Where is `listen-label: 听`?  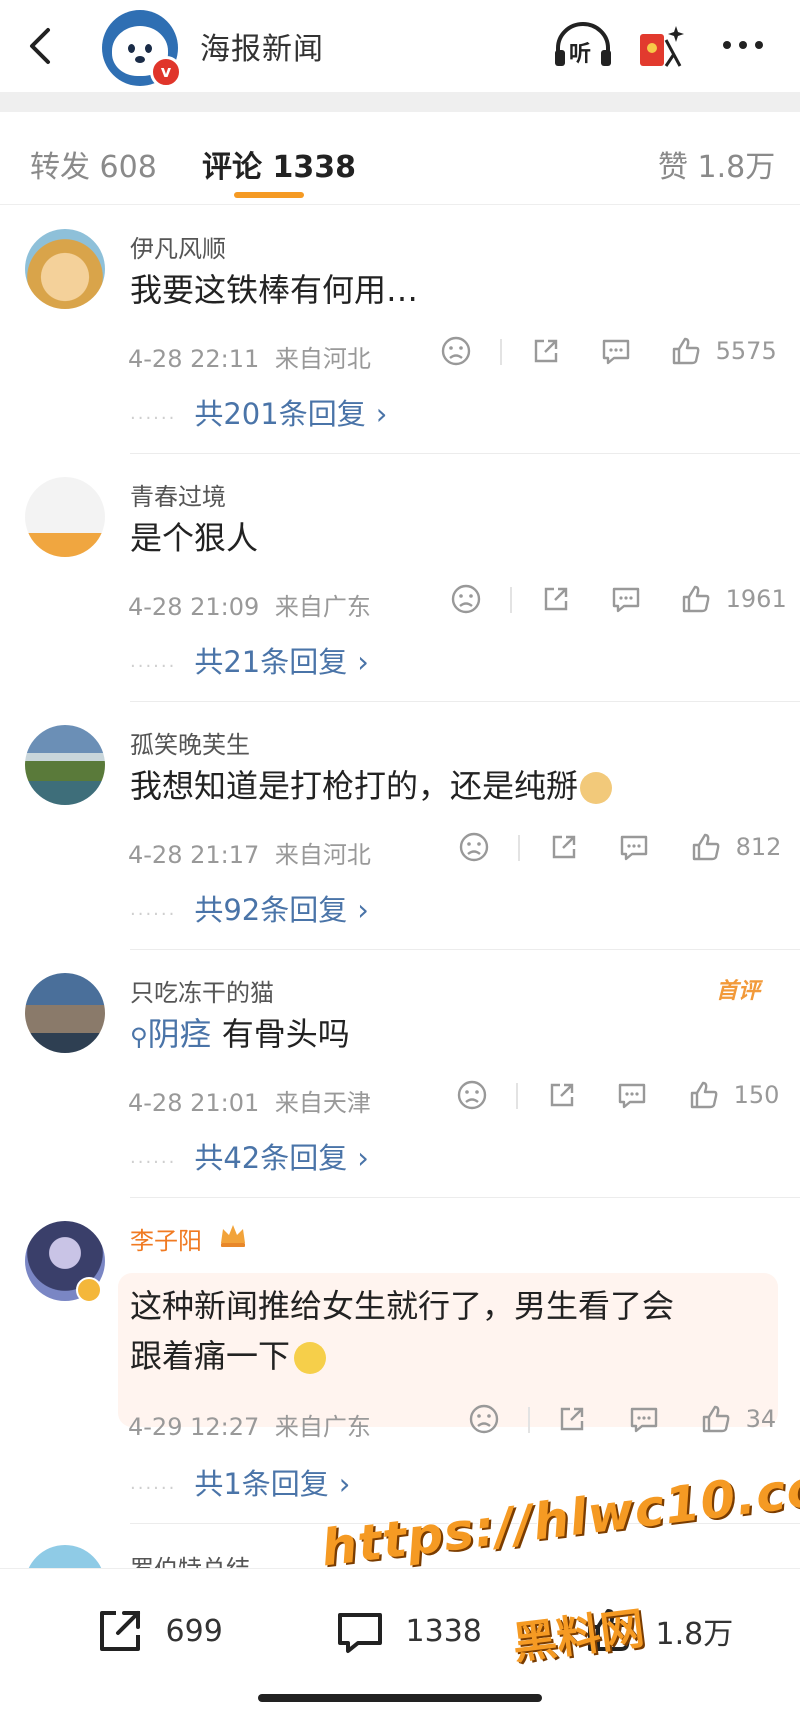
listen-label: 听 is located at coordinates (580, 54).